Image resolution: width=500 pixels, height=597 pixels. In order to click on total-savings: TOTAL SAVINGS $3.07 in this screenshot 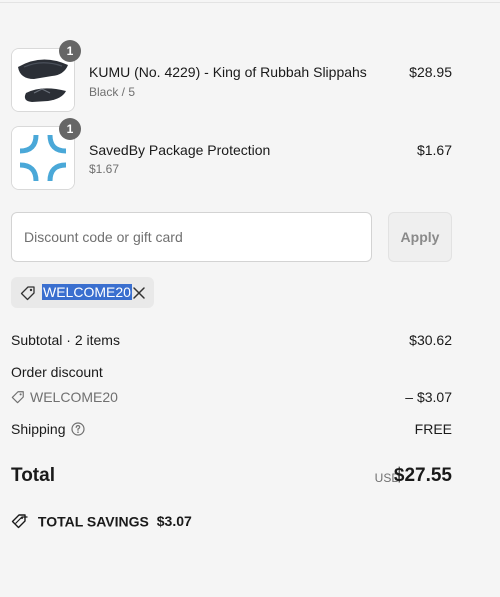, I will do `click(101, 520)`.